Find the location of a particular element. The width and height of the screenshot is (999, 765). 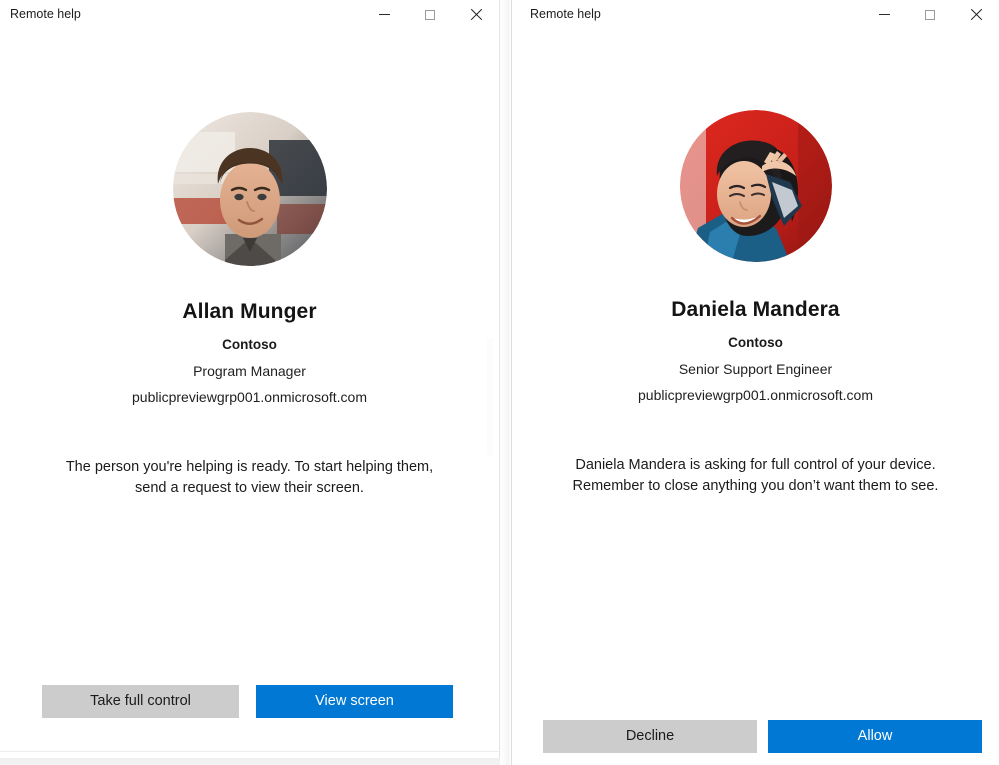

scrollbar is located at coordinates (490, 397).